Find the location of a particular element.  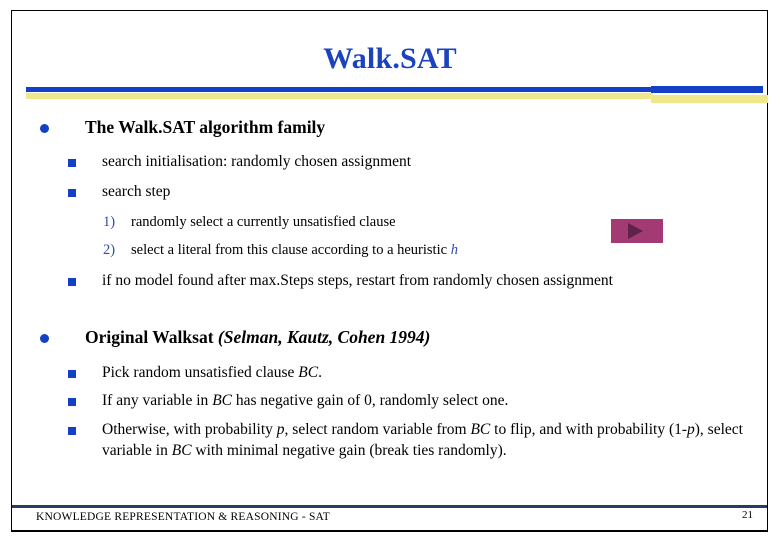

step-2-variable: h is located at coordinates (454, 250).